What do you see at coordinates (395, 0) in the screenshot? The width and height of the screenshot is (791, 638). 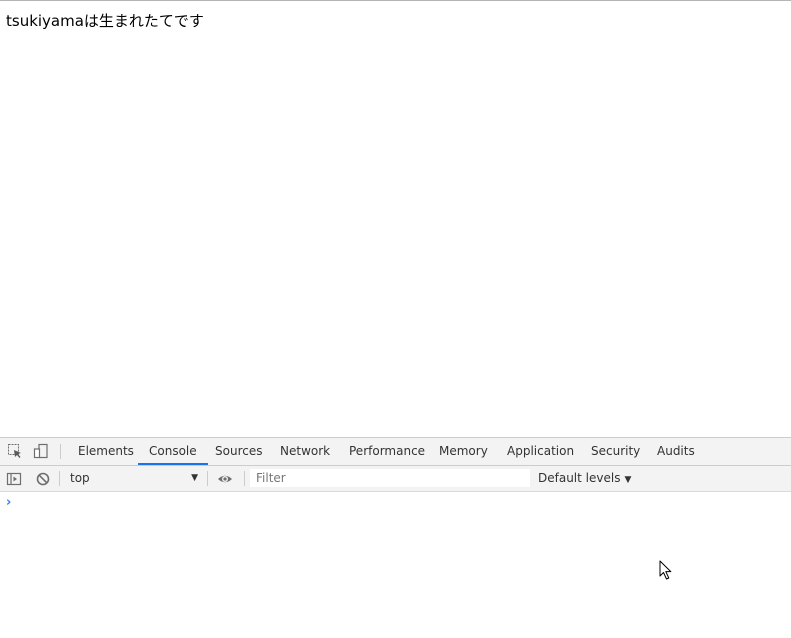 I see `viewport-top-border` at bounding box center [395, 0].